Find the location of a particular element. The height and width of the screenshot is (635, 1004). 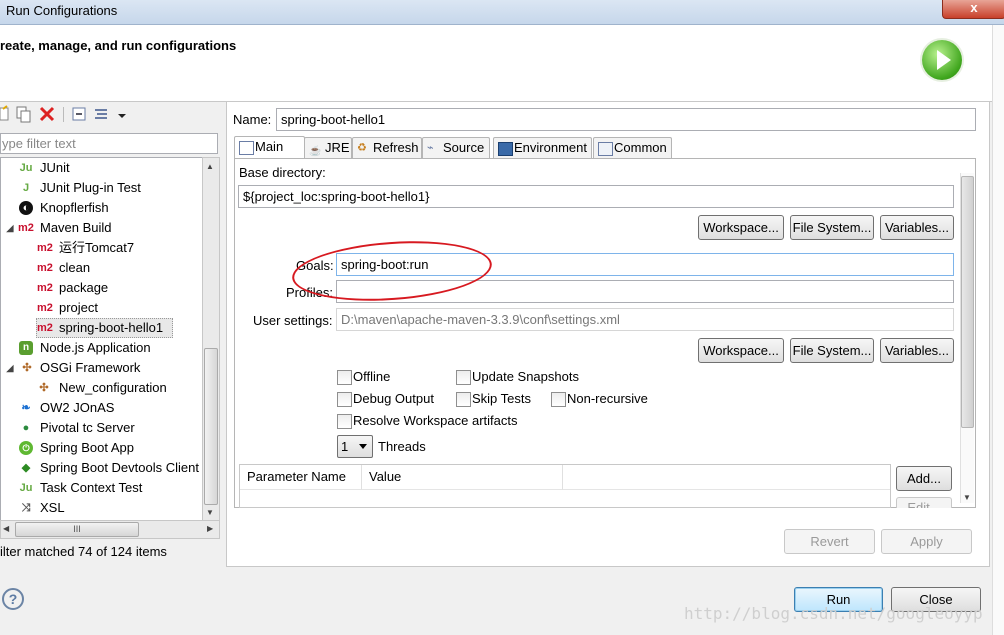

filter-input: ype filter text is located at coordinates (109, 143).